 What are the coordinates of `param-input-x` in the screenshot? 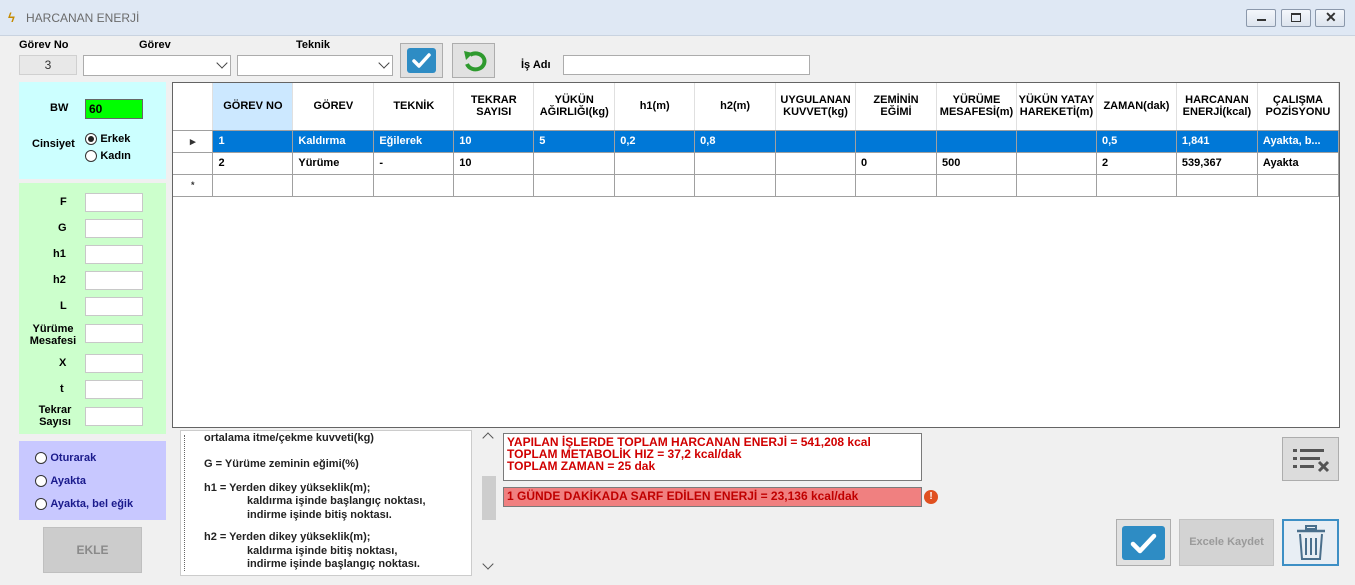 It's located at (114, 363).